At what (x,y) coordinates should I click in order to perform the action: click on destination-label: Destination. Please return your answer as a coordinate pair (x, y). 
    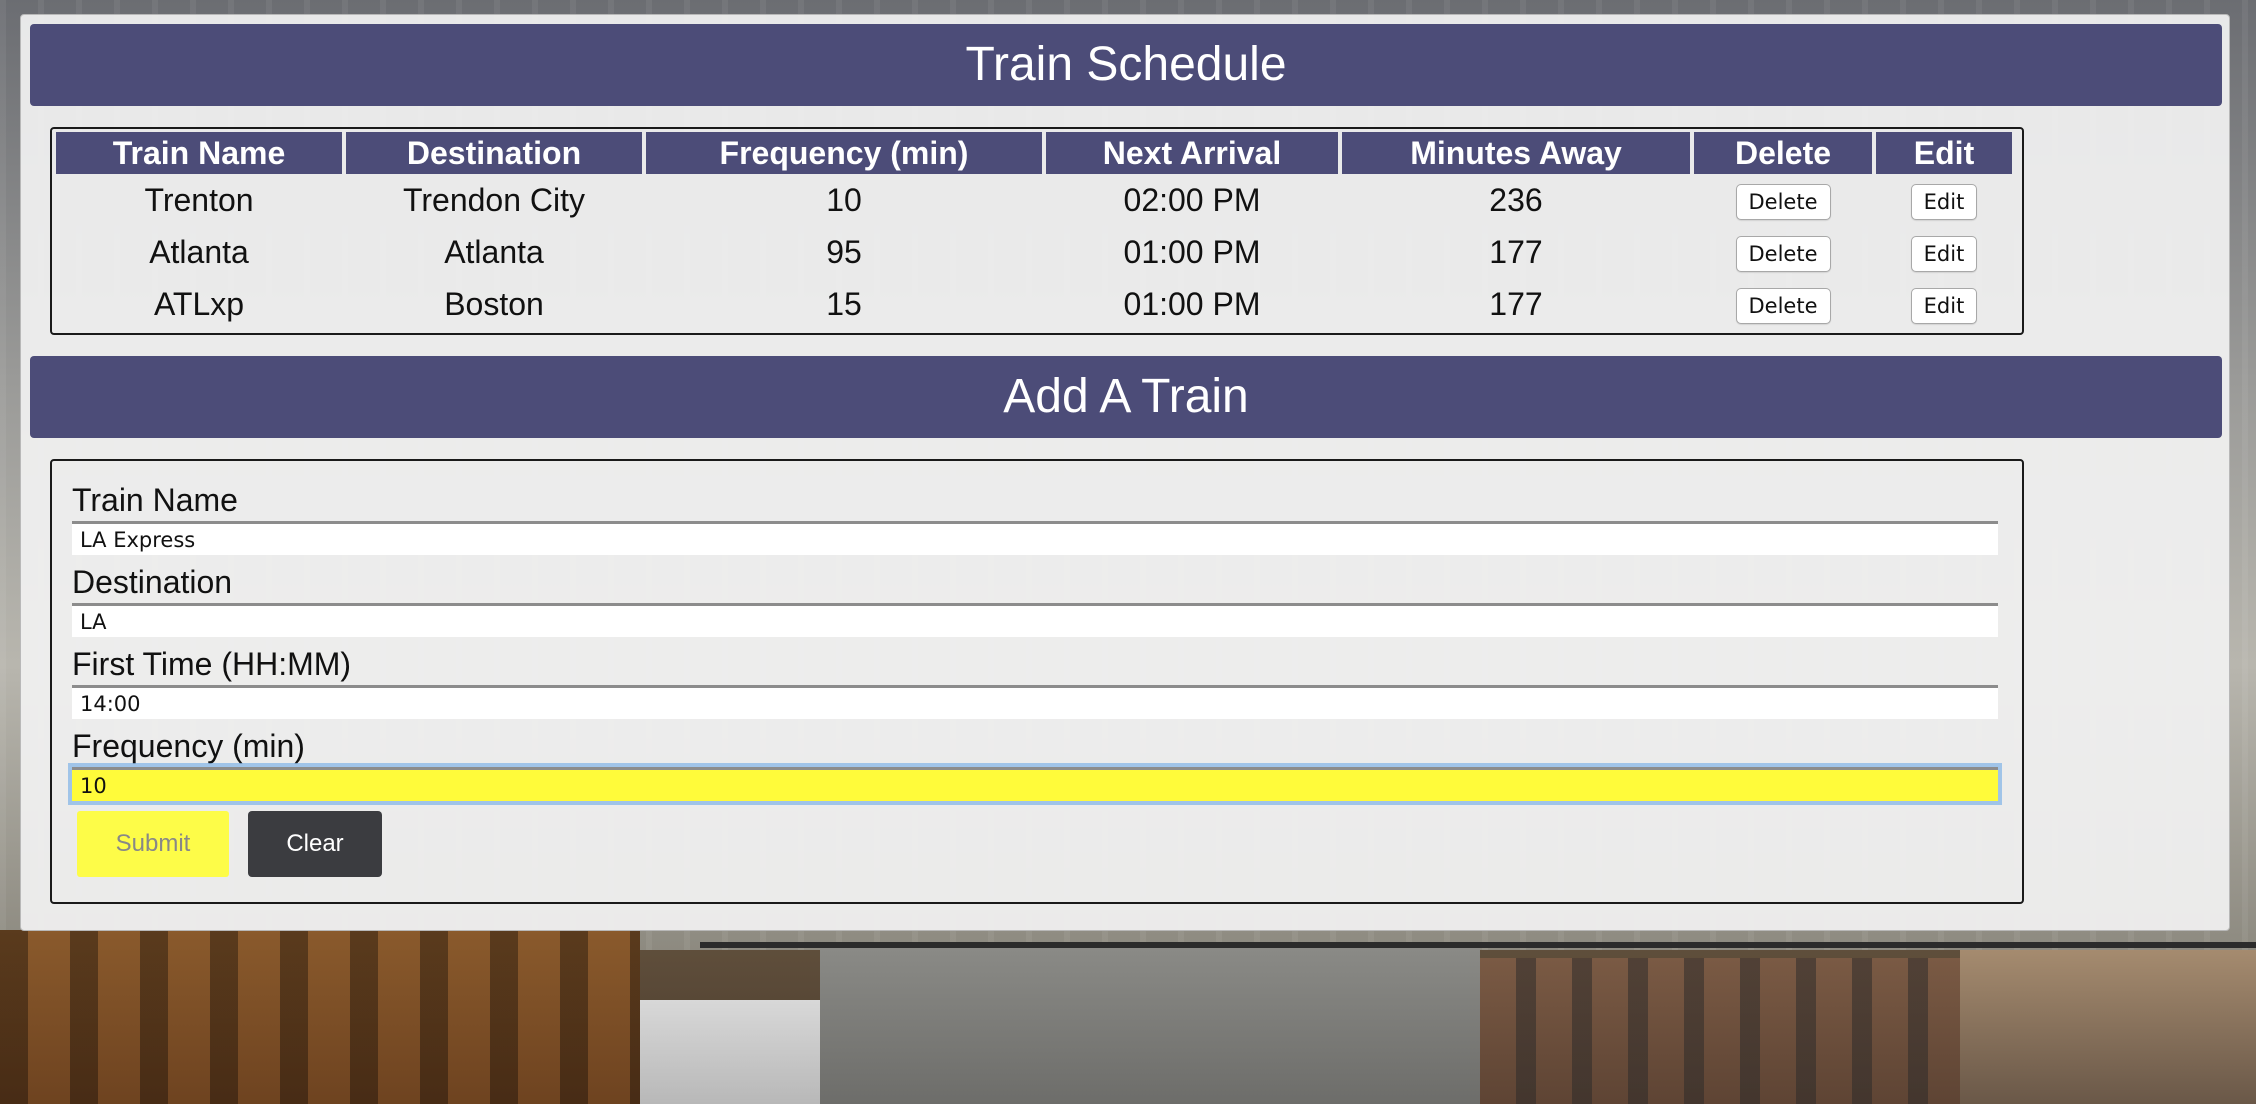
    Looking at the image, I should click on (152, 582).